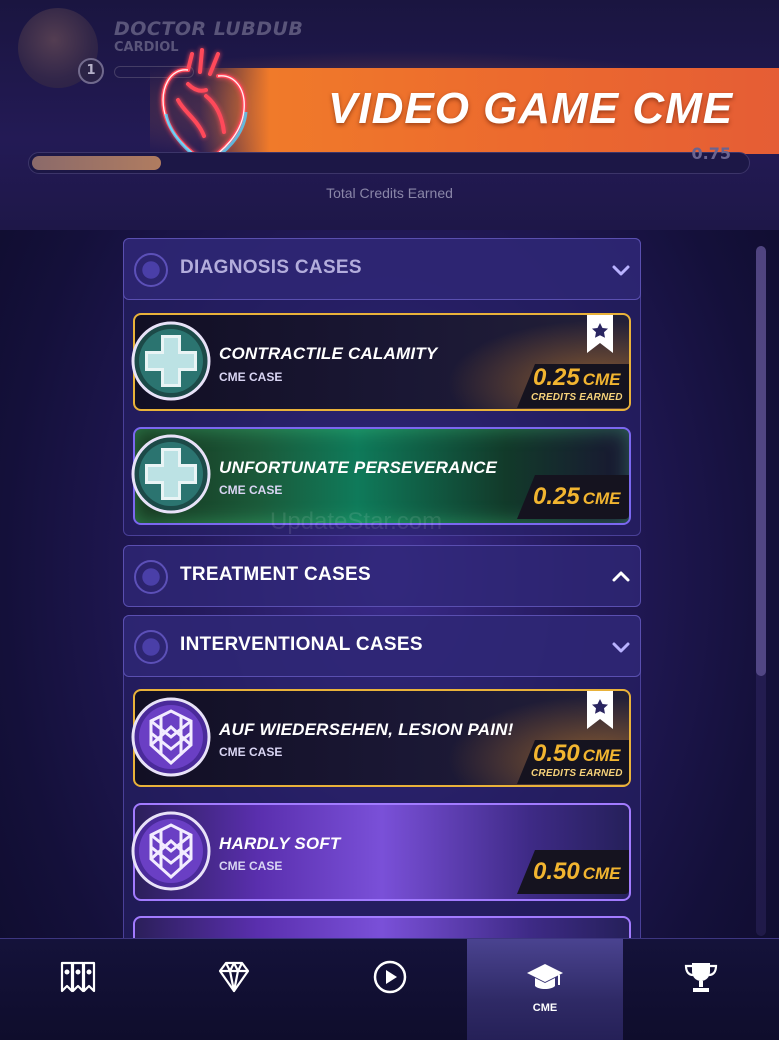  Describe the element at coordinates (545, 989) in the screenshot. I see `nav-cme: CME` at that location.